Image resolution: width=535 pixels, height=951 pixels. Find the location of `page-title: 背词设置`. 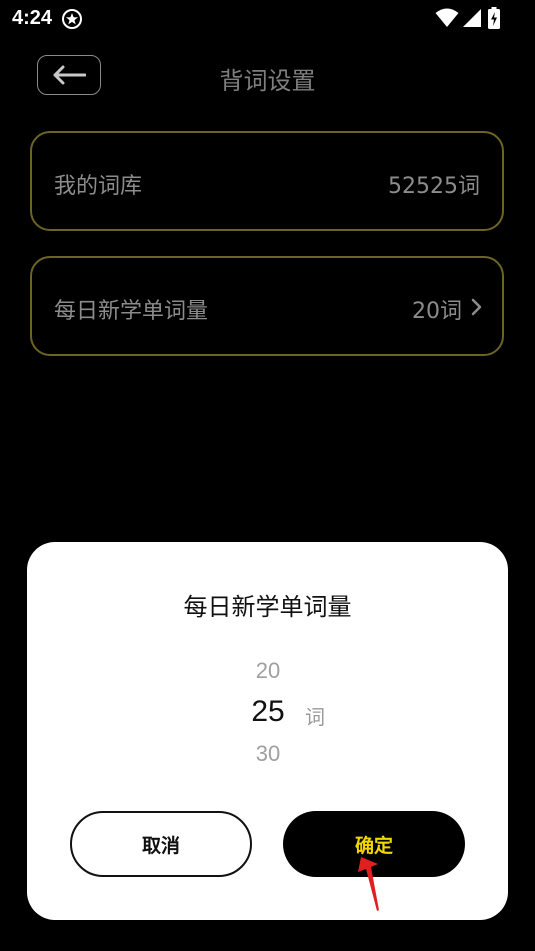

page-title: 背词设置 is located at coordinates (267, 81).